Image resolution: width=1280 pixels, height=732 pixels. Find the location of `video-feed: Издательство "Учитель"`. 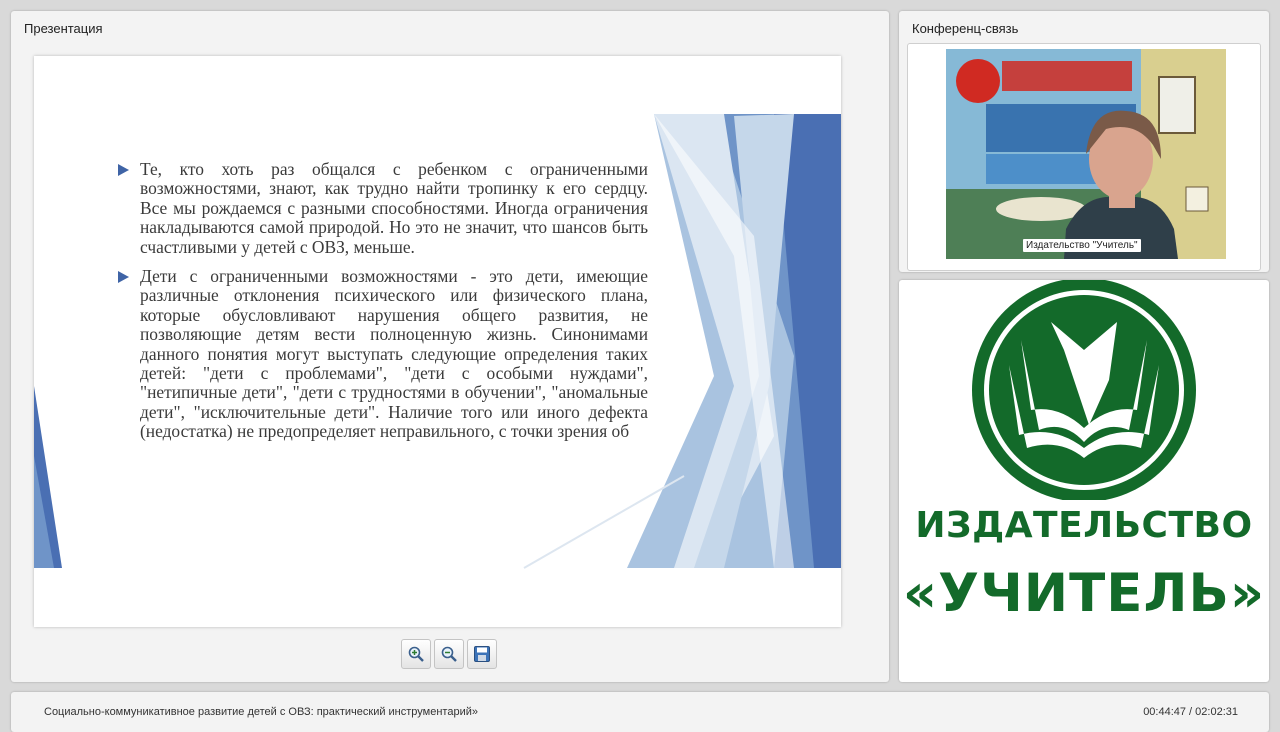

video-feed: Издательство "Учитель" is located at coordinates (1086, 154).